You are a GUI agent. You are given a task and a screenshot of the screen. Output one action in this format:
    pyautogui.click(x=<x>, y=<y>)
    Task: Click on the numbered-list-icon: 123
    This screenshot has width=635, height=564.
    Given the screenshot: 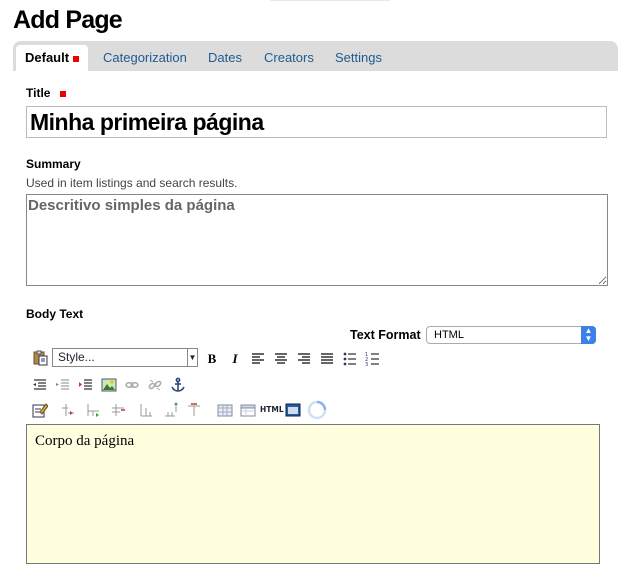 What is the action you would take?
    pyautogui.click(x=373, y=359)
    